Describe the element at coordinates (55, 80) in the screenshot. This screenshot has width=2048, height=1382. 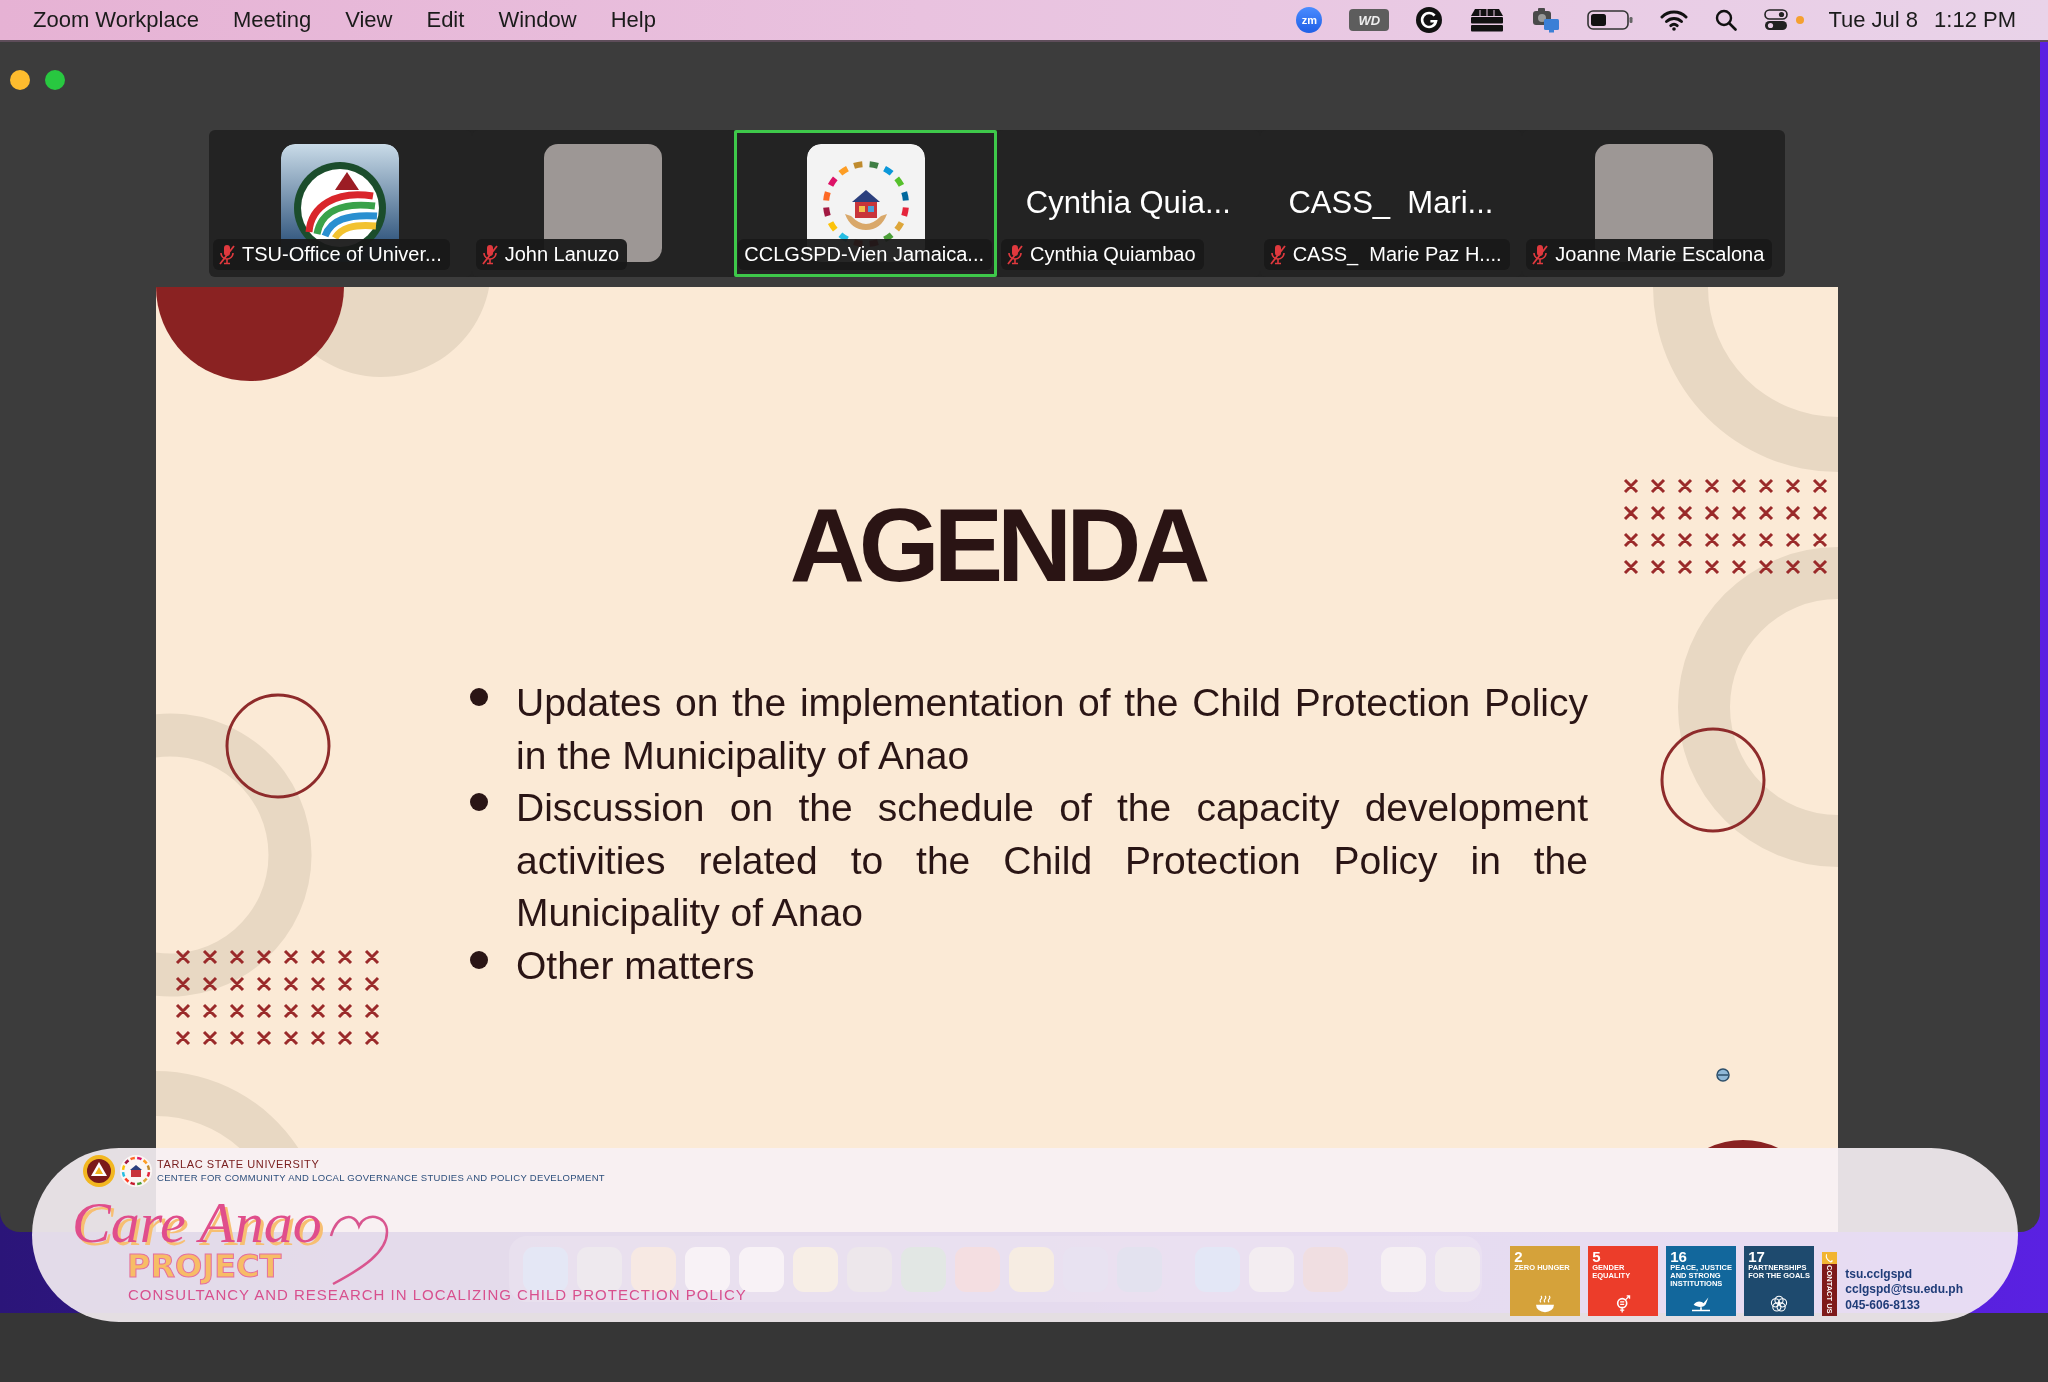
I see `fullscreen-button` at that location.